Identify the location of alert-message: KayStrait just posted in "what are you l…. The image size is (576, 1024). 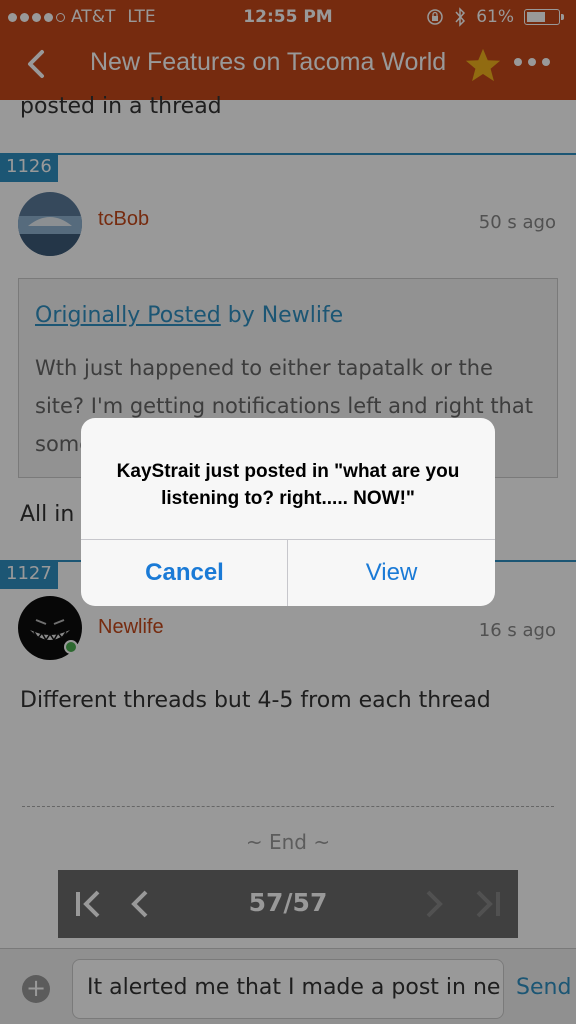
(288, 485).